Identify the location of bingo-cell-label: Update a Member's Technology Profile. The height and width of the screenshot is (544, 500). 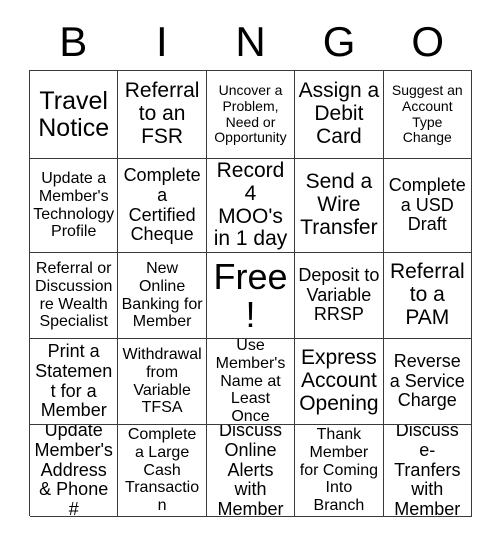
(74, 205).